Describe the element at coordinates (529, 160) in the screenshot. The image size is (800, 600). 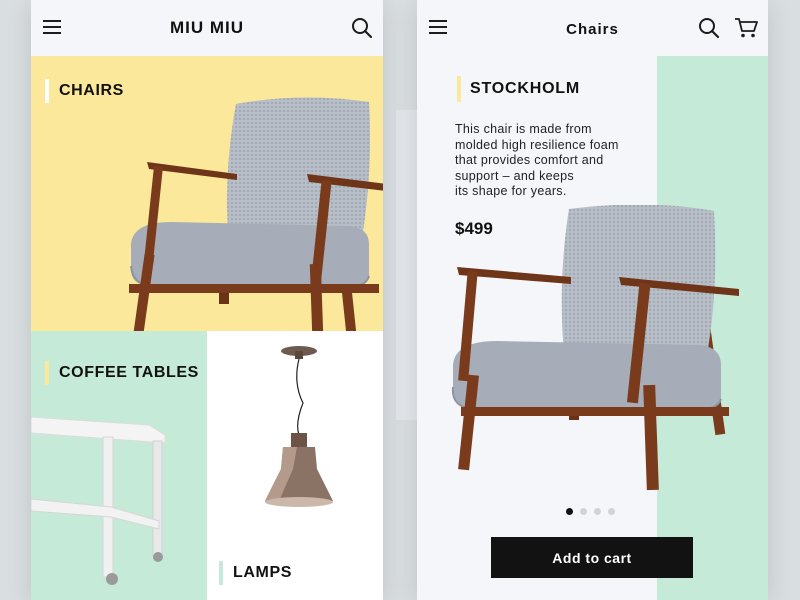
I see `description-line: that provides comfort and` at that location.